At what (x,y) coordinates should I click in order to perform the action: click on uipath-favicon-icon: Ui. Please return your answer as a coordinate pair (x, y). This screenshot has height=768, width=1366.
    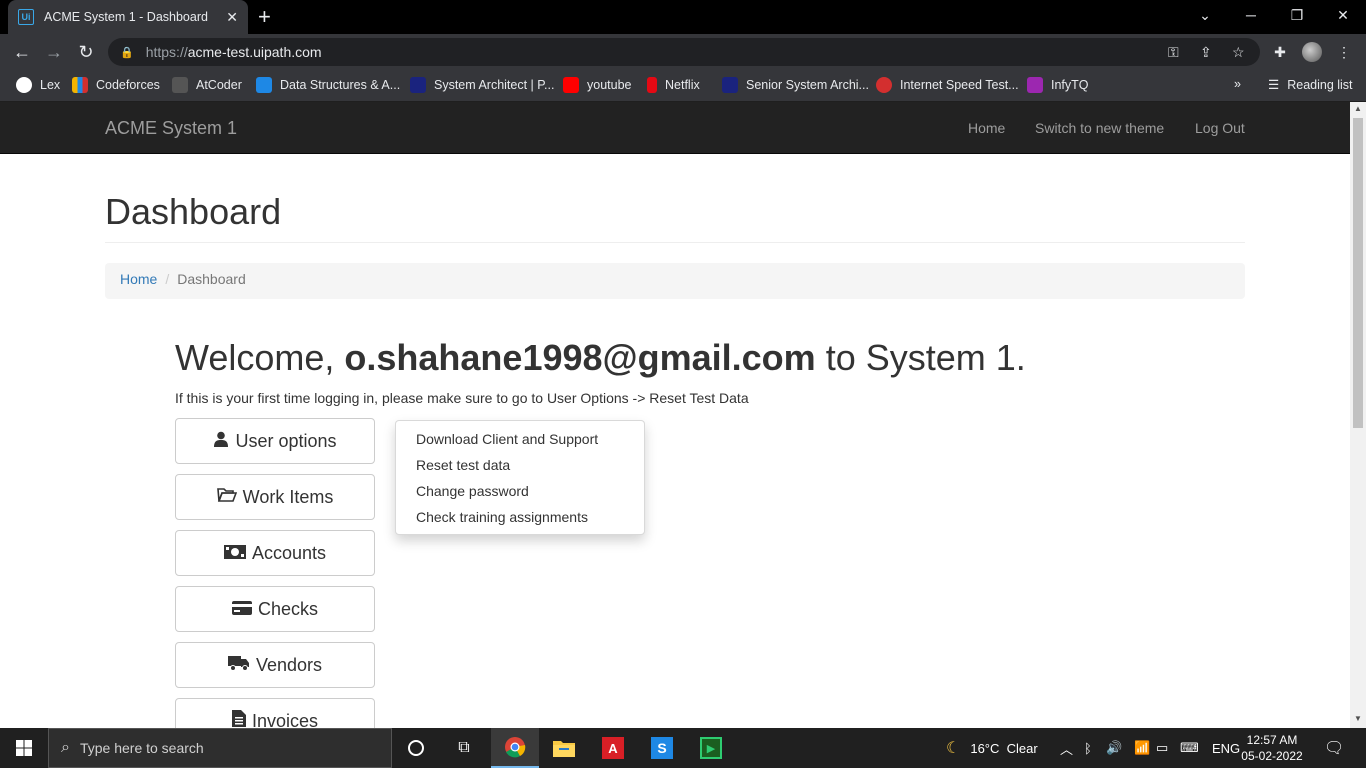
    Looking at the image, I should click on (26, 17).